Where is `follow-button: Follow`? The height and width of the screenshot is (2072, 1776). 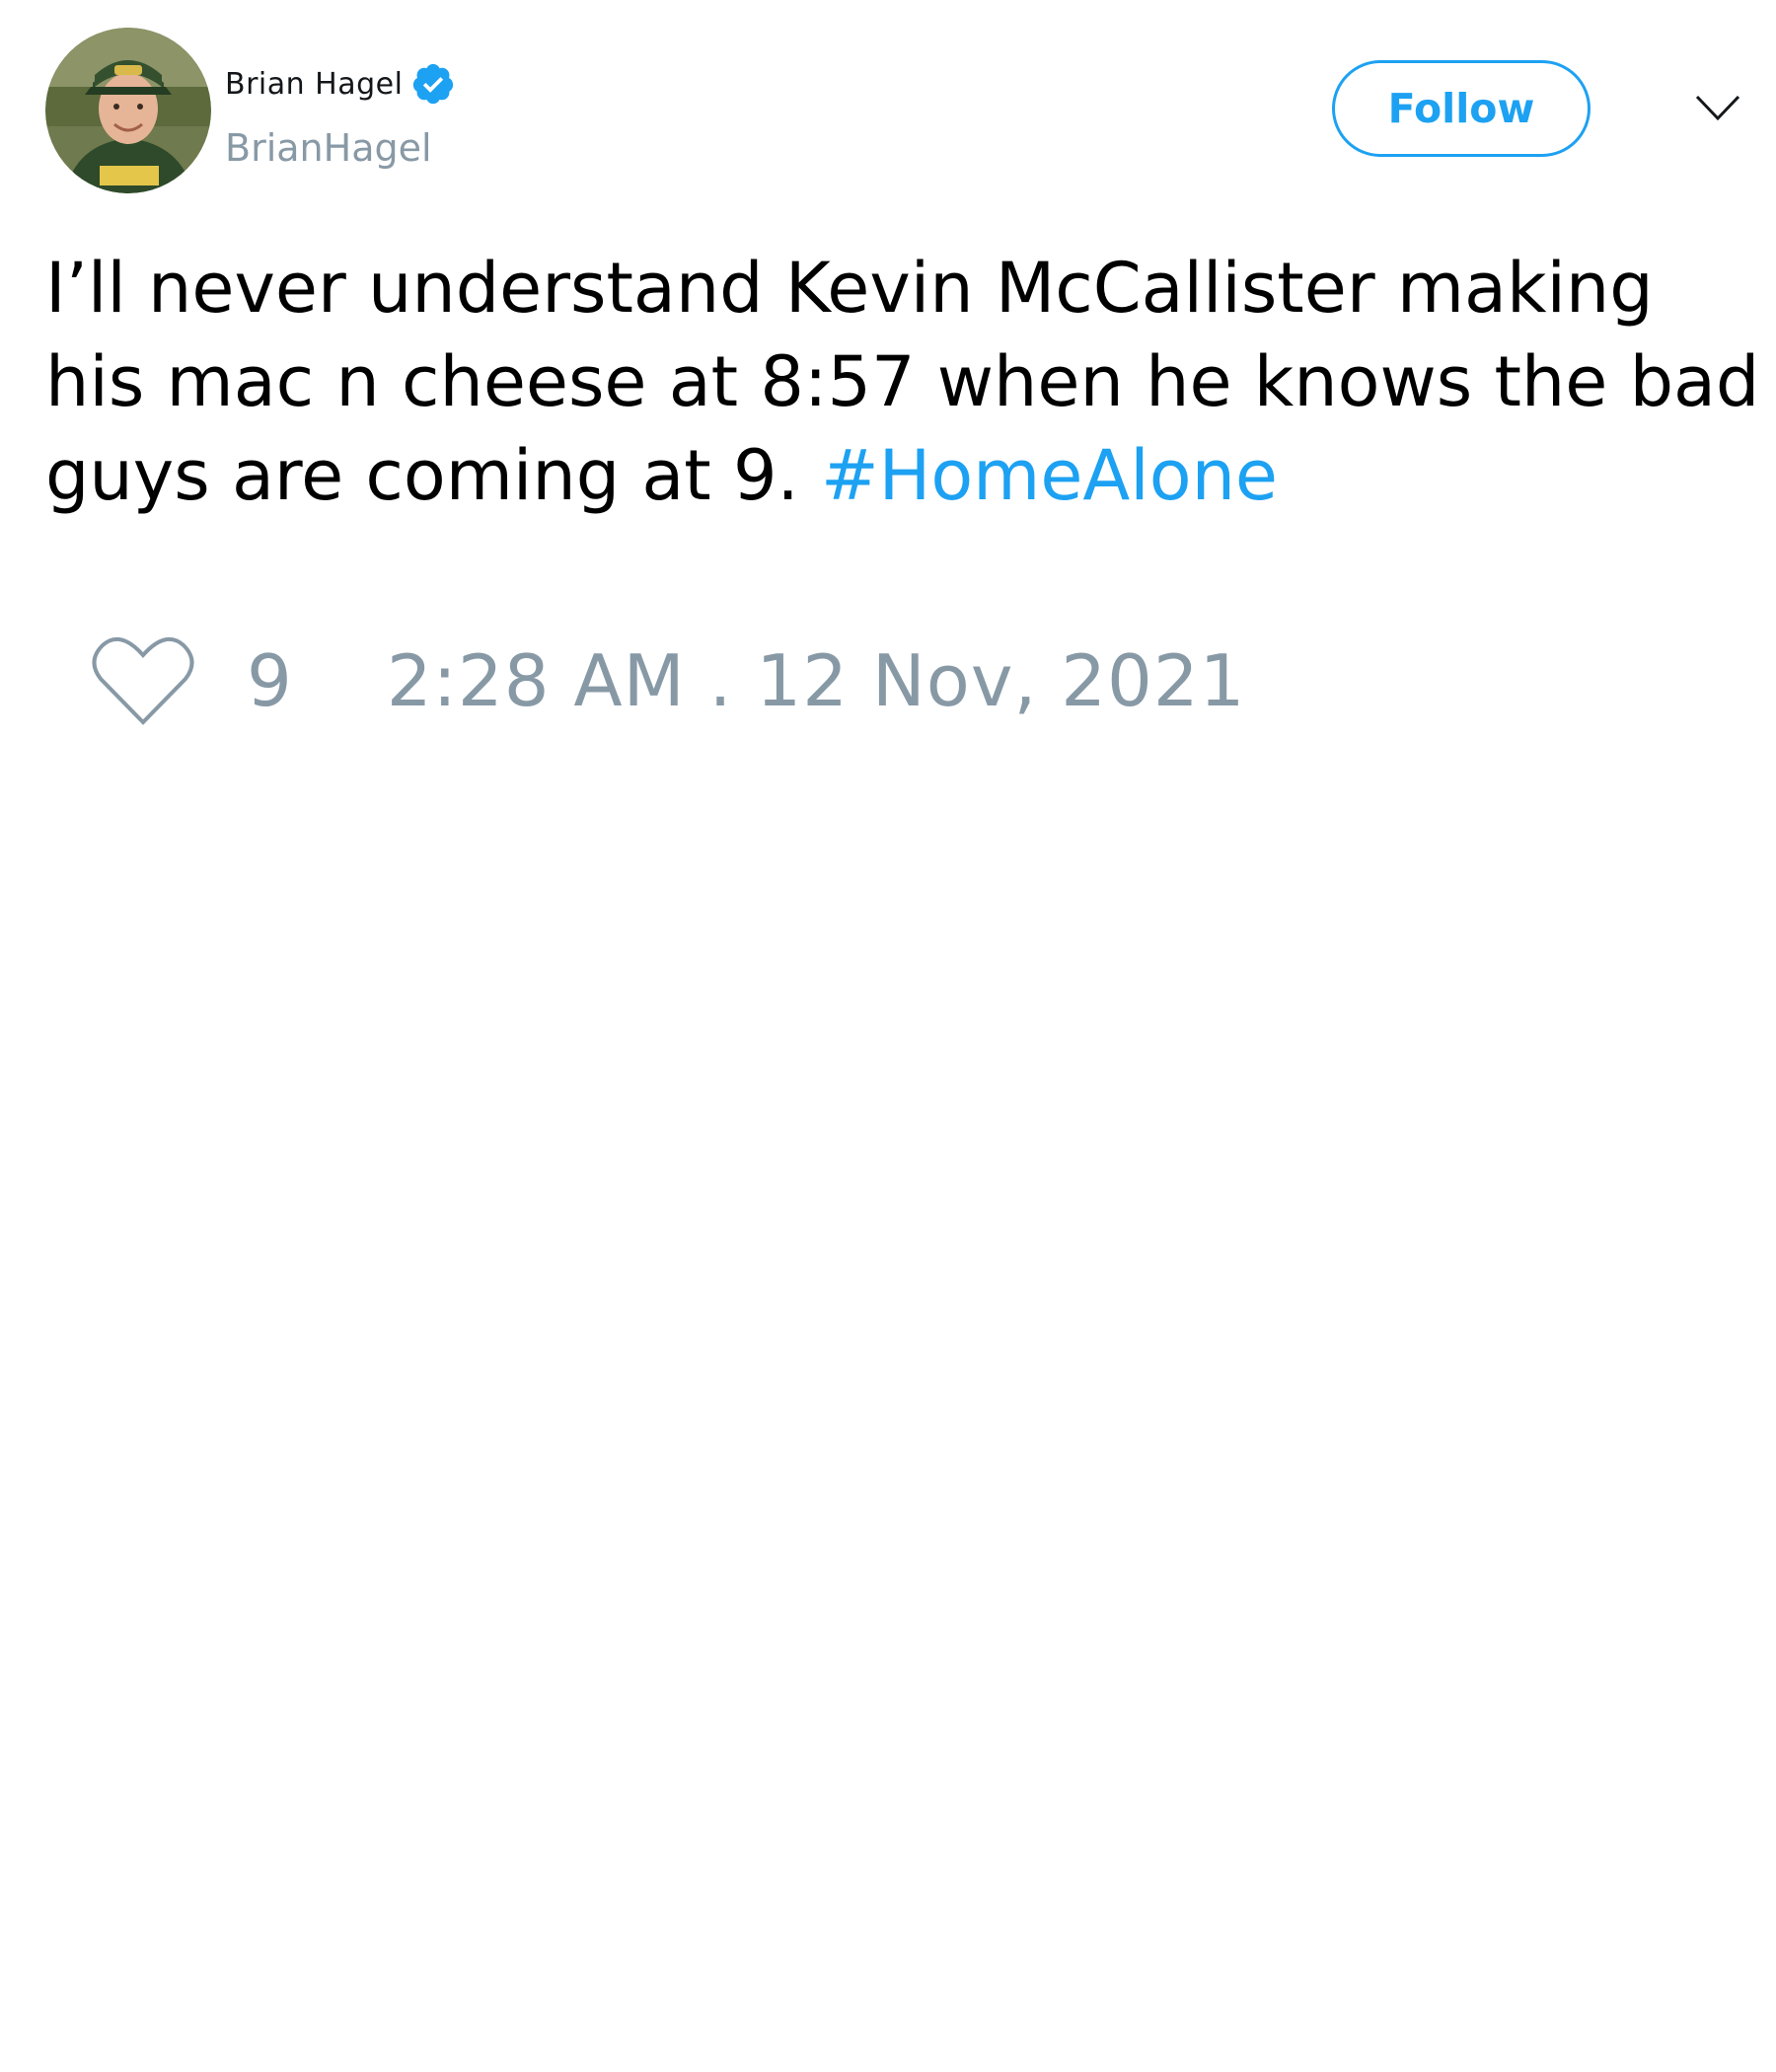
follow-button: Follow is located at coordinates (1462, 109).